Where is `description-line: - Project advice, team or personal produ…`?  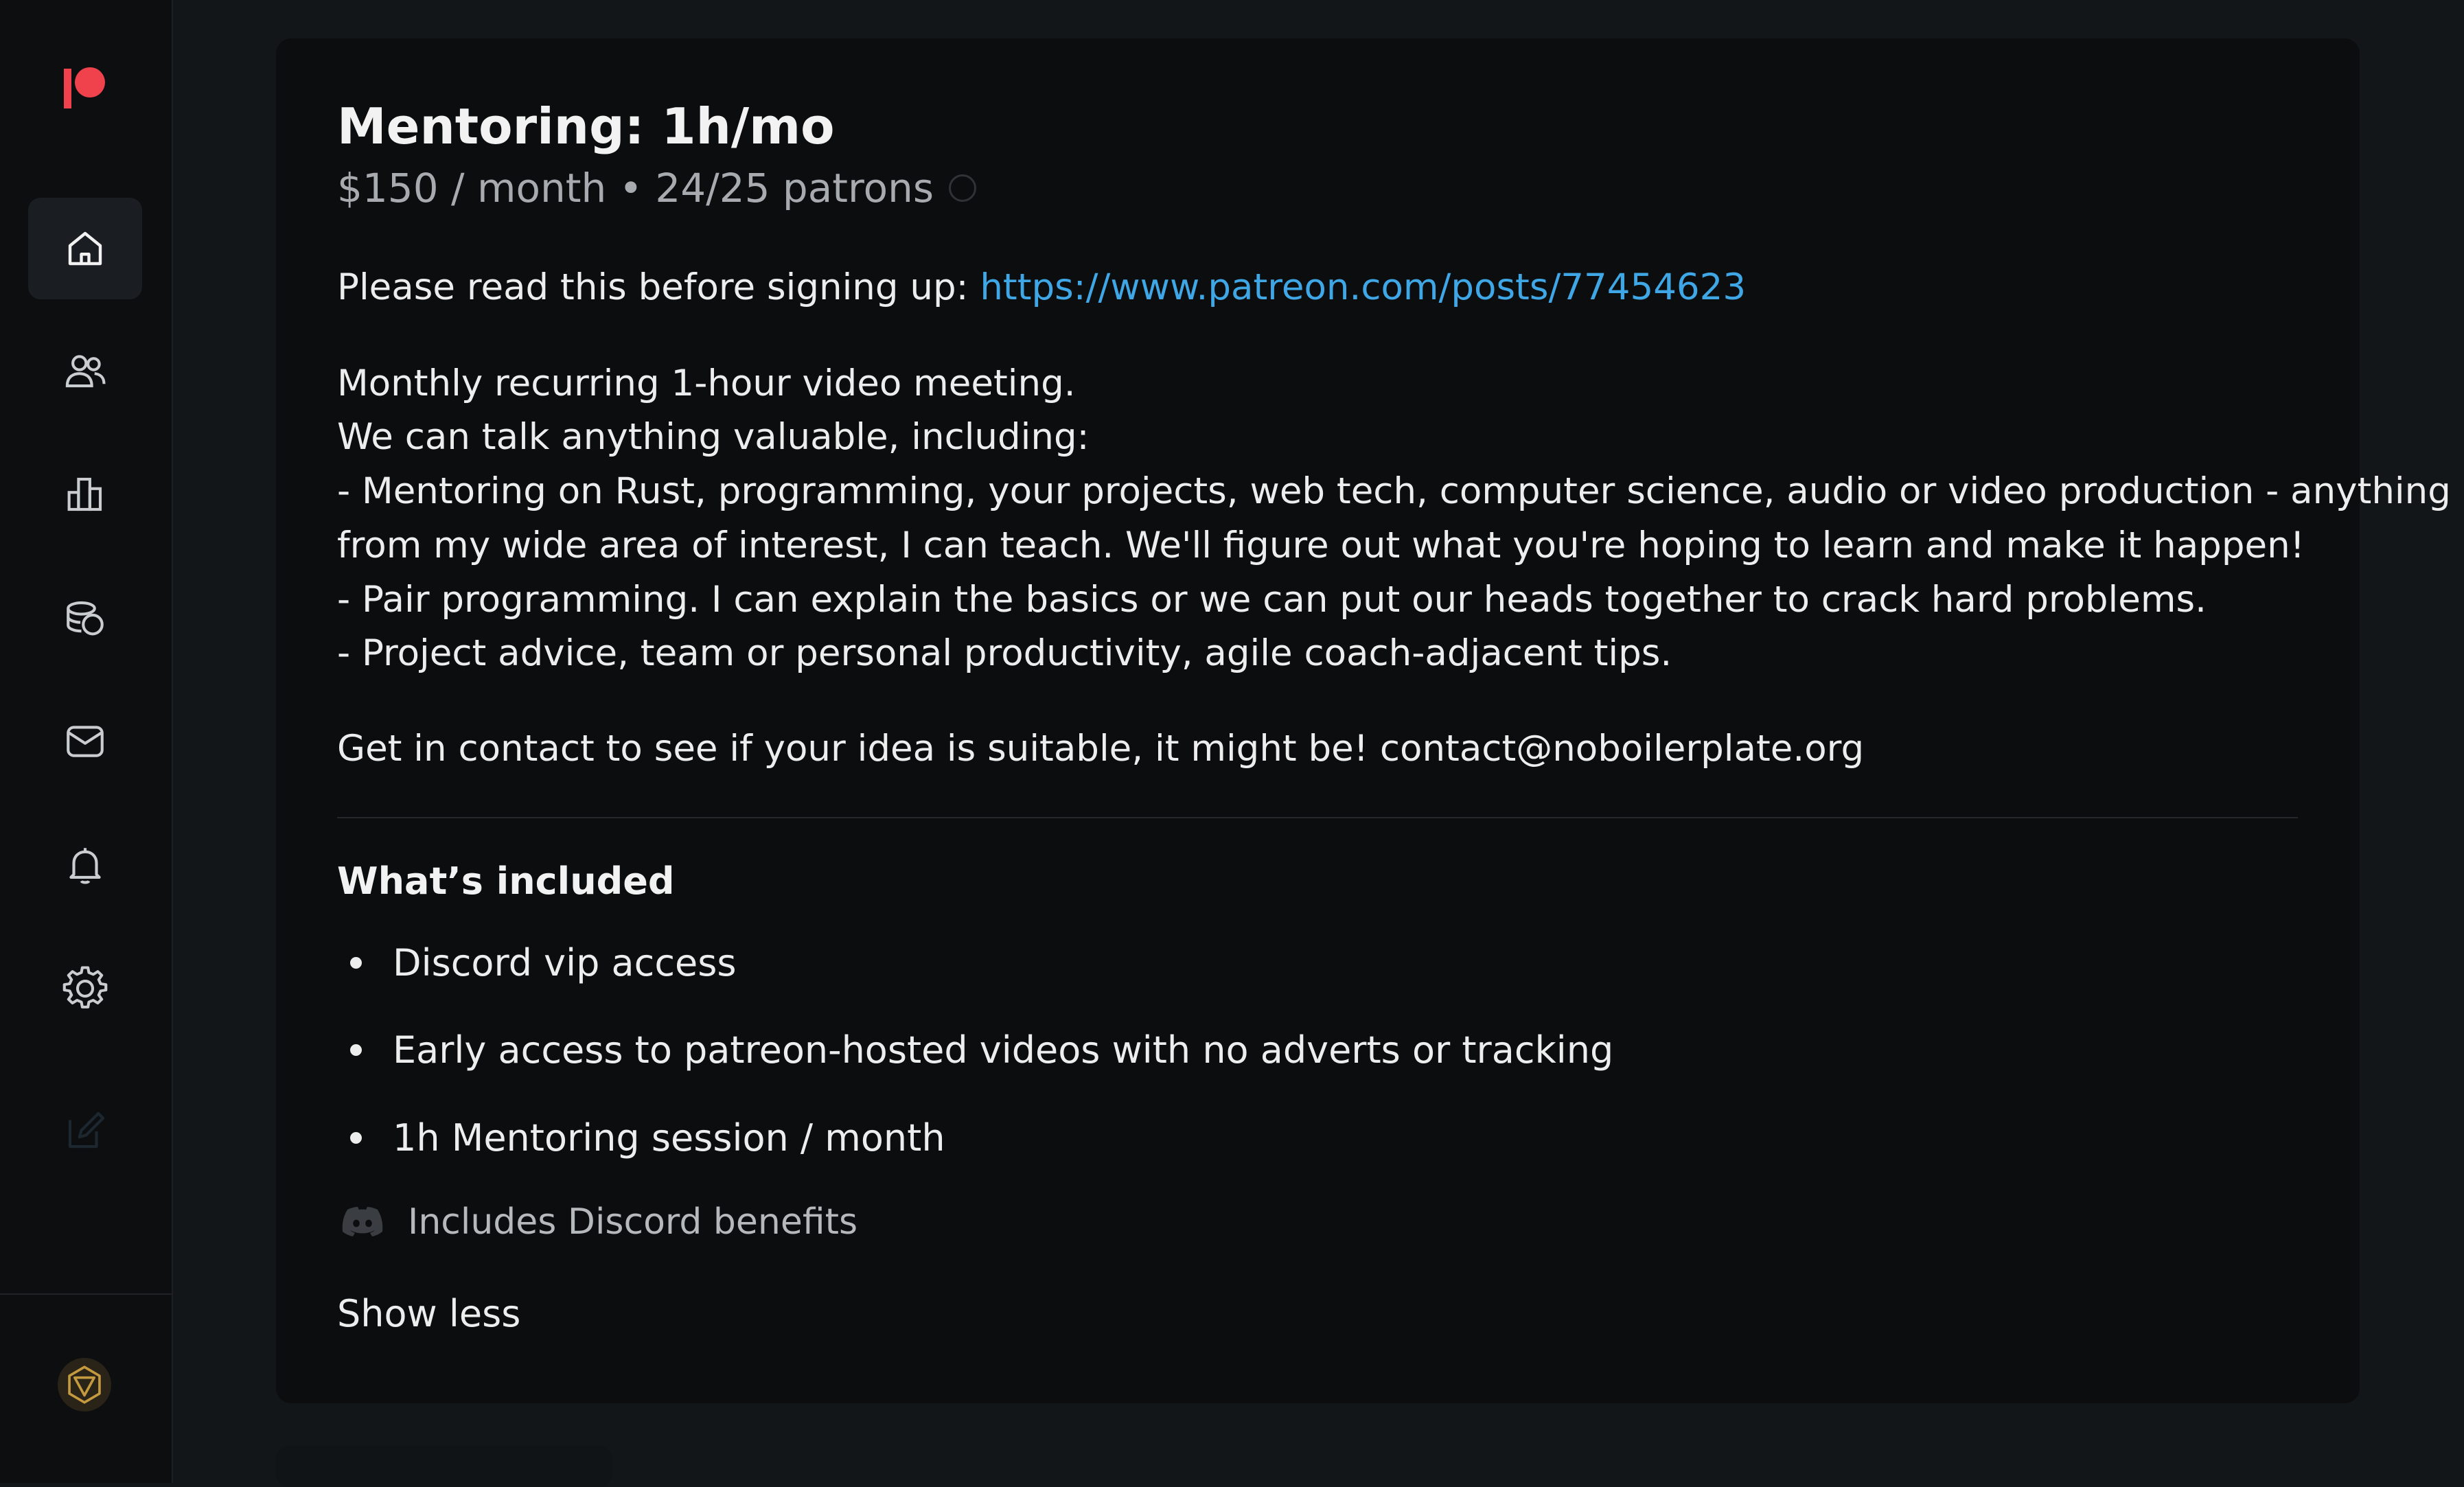
description-line: - Project advice, team or personal produ… is located at coordinates (1004, 653).